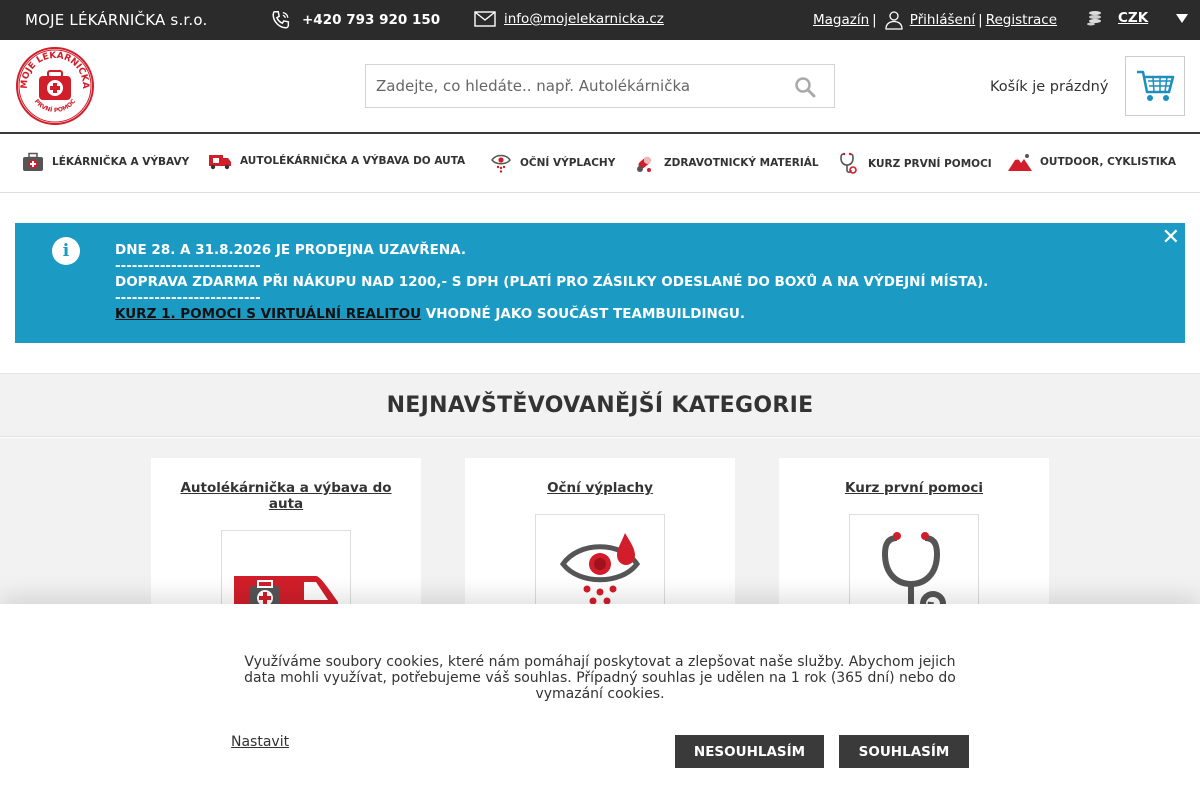 The image size is (1200, 800). Describe the element at coordinates (805, 87) in the screenshot. I see `search-icon` at that location.